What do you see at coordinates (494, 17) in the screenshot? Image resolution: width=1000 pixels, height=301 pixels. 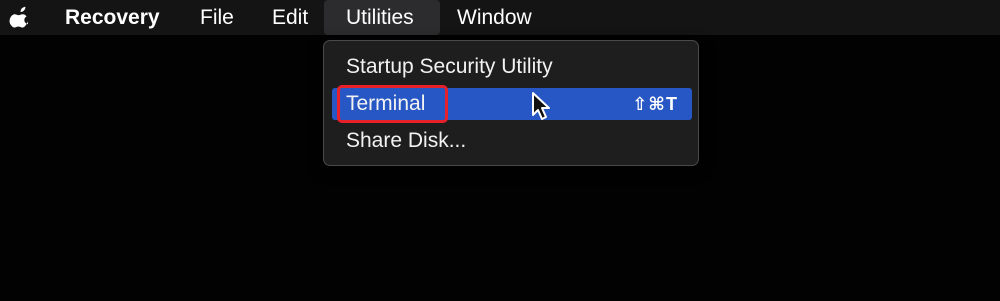 I see `menu-window: Window` at bounding box center [494, 17].